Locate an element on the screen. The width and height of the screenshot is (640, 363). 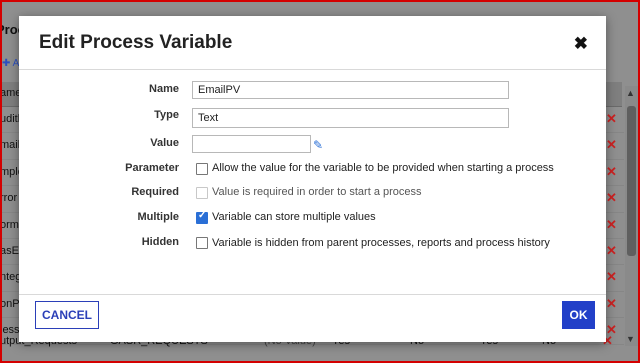
background-scrollbar: ▲ ▼ is located at coordinates (631, 216).